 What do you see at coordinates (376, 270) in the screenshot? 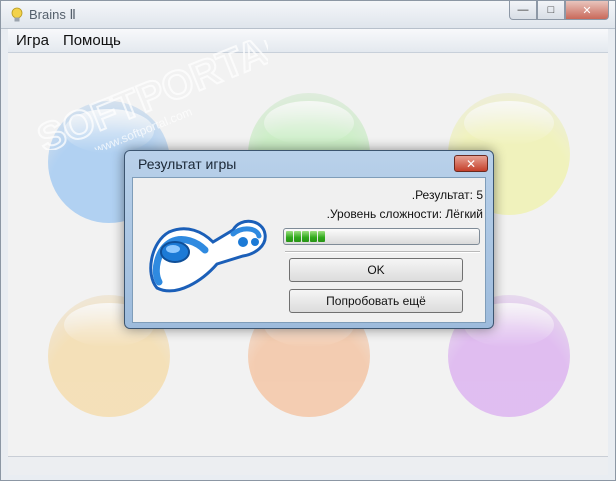
I see `ok-button: OK` at bounding box center [376, 270].